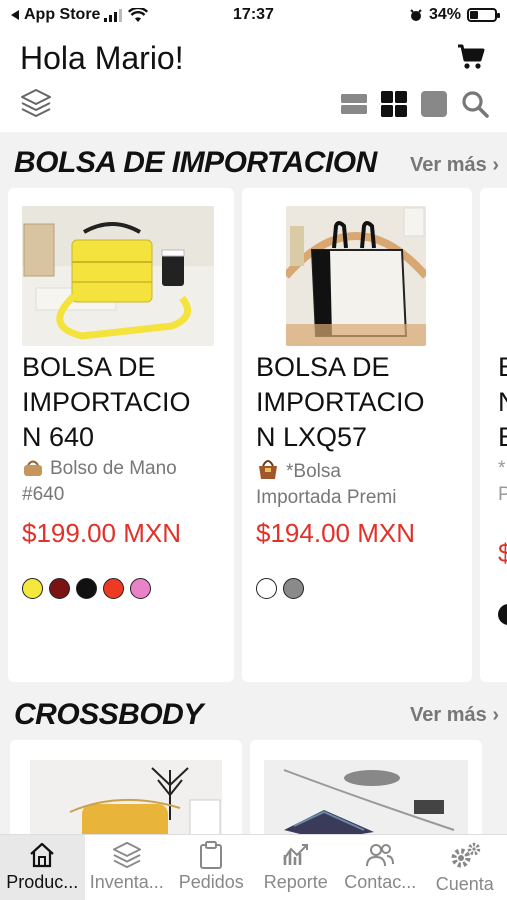  I want to click on product-price: $199.00 MXN, so click(101, 533).